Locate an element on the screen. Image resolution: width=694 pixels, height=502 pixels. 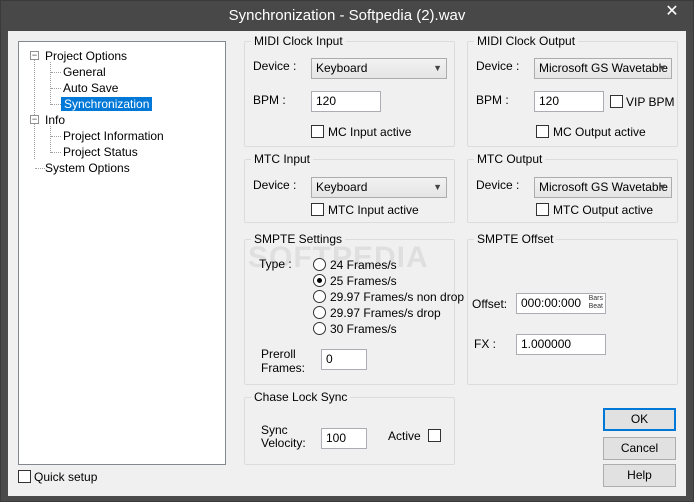
tree-item-auto-save: Auto Save is located at coordinates (90, 88).